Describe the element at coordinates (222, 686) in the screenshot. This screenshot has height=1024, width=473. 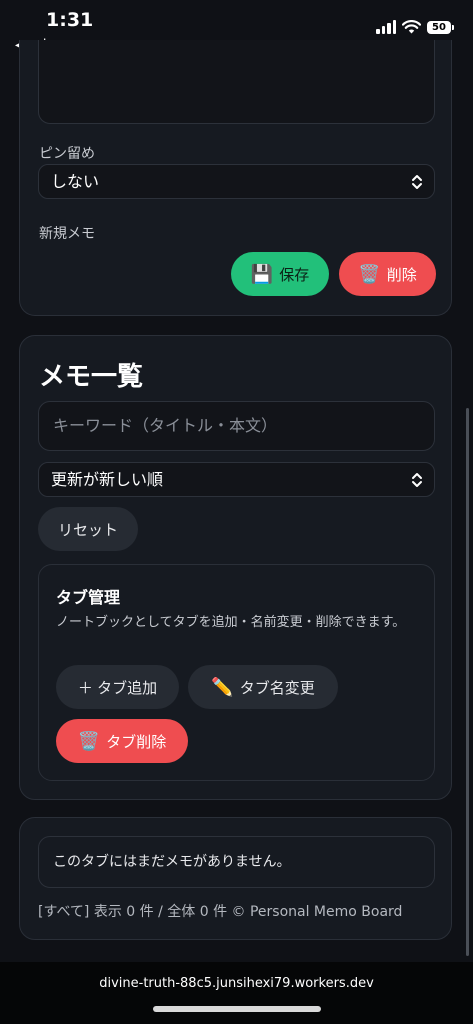
I see `pencil-icon: ✏️` at that location.